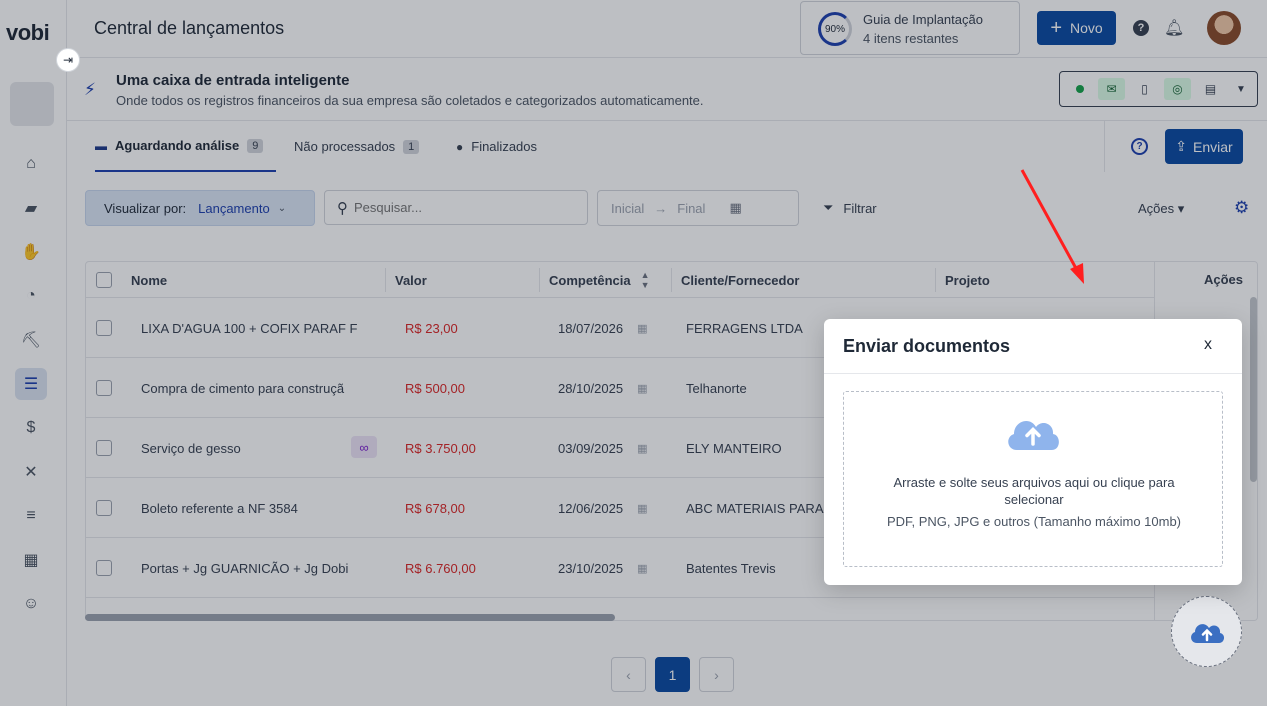 The height and width of the screenshot is (706, 1267). Describe the element at coordinates (1052, 226) in the screenshot. I see `annotation-arrow` at that location.